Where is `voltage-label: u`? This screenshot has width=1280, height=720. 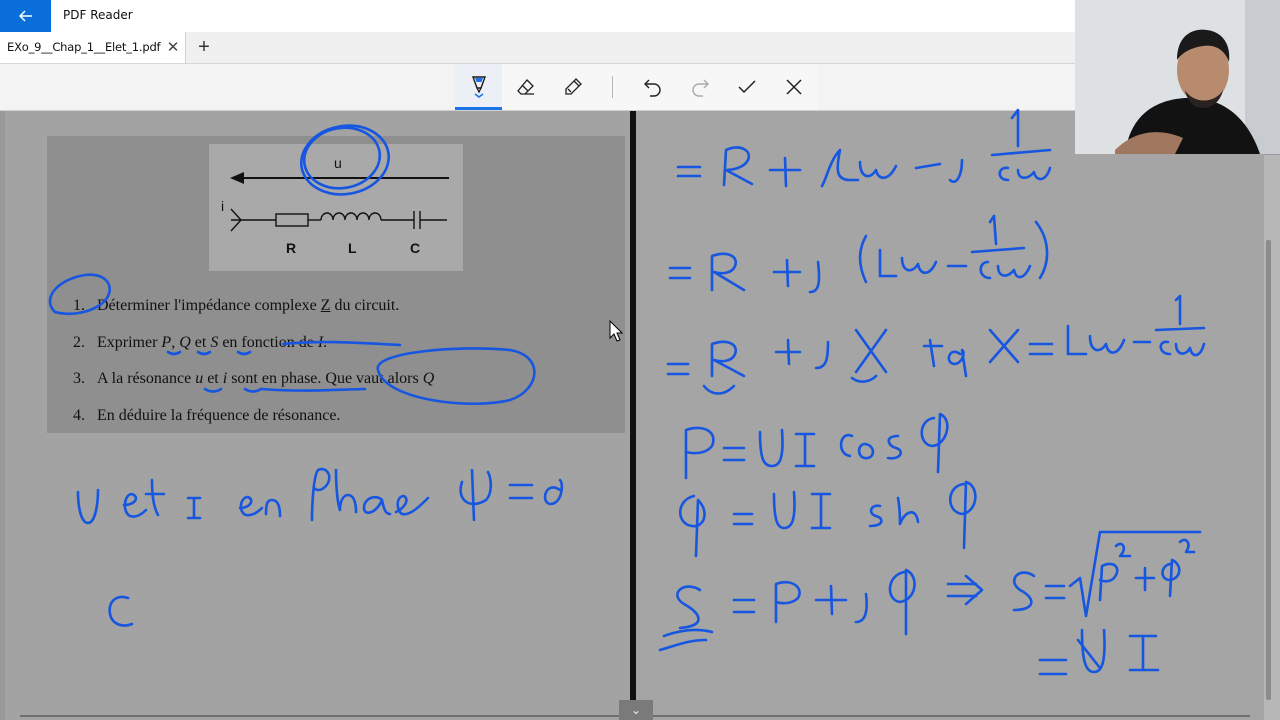 voltage-label: u is located at coordinates (338, 163).